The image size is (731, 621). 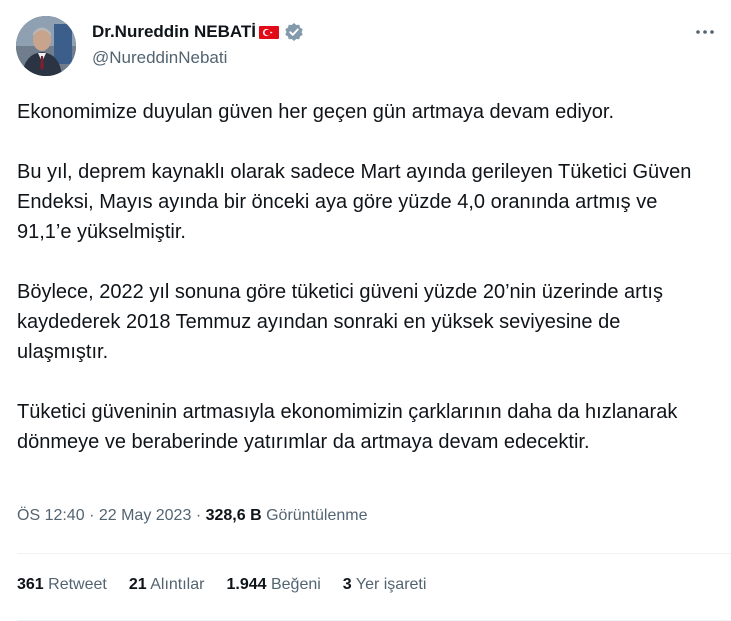 What do you see at coordinates (295, 584) in the screenshot?
I see `likes-label: Beğeni` at bounding box center [295, 584].